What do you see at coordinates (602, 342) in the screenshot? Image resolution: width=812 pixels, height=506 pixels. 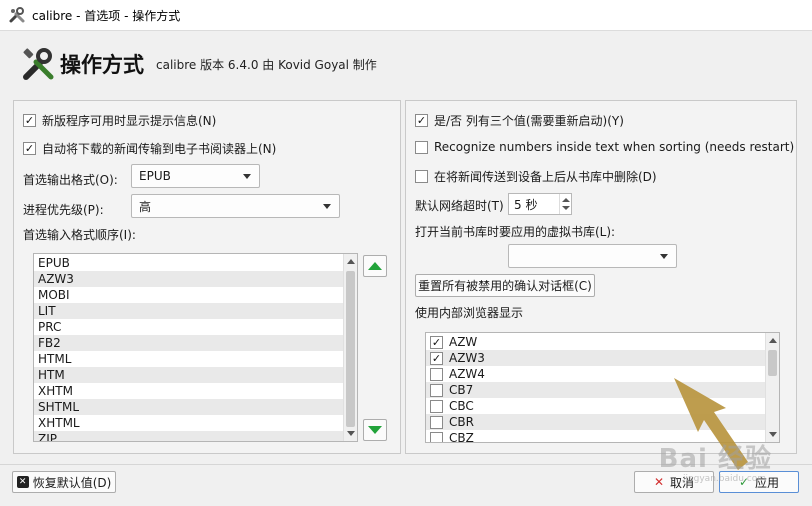 I see `list-item: ✓ AZW` at bounding box center [602, 342].